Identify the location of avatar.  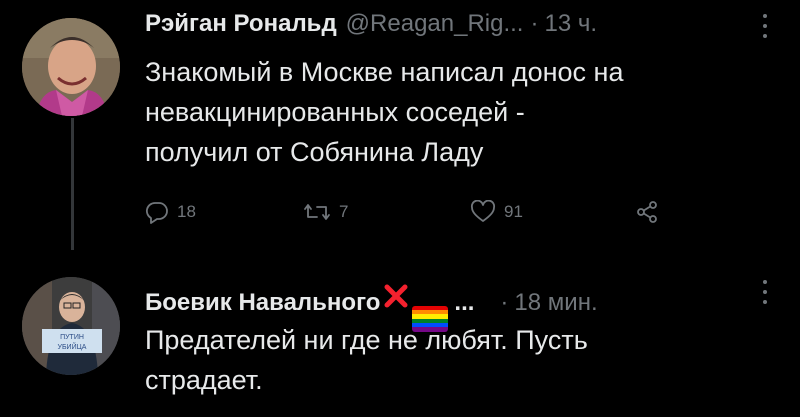
(71, 67).